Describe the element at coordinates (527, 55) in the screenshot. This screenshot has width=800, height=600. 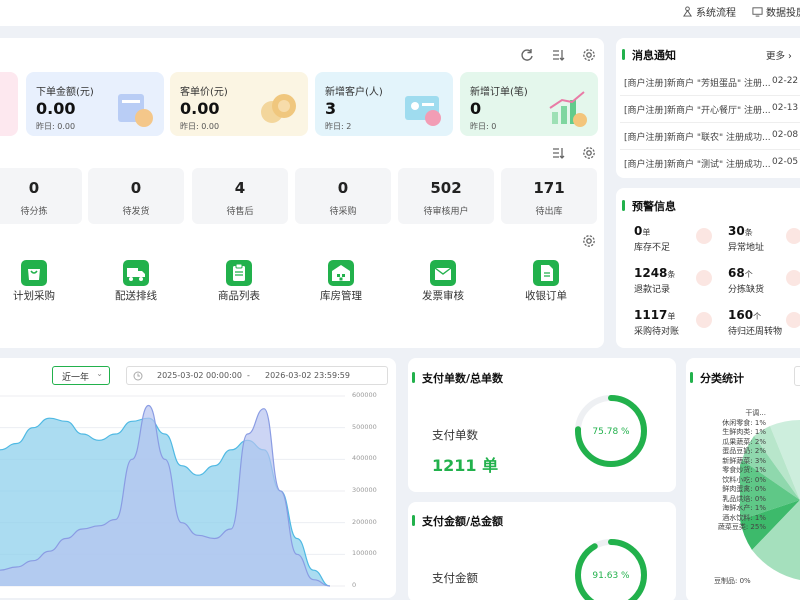
I see `refresh-icon` at that location.